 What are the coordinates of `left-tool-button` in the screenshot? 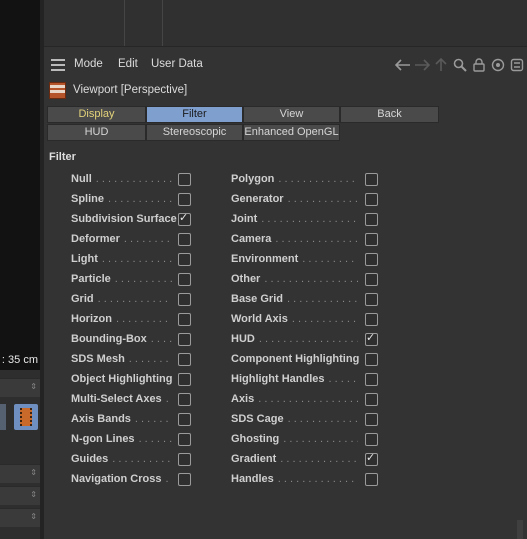 It's located at (3, 417).